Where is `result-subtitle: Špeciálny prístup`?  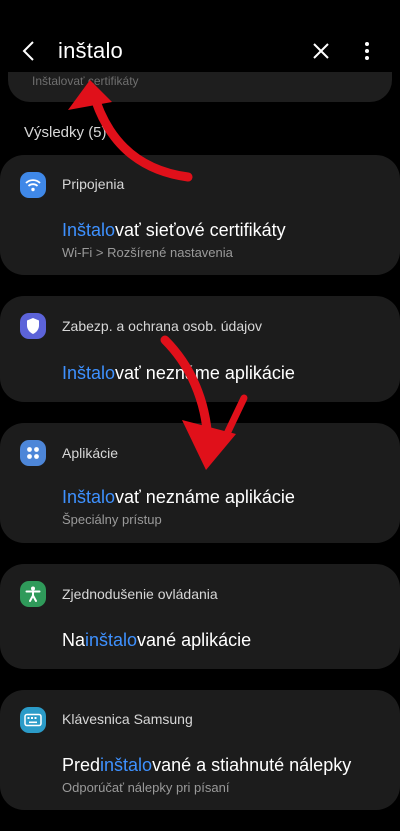
result-subtitle: Špeciálny prístup is located at coordinates (112, 519).